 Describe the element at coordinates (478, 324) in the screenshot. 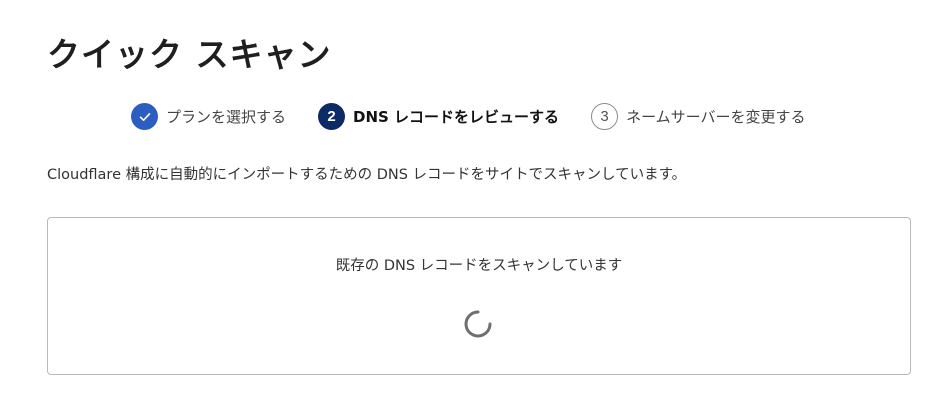

I see `loading-spinner-icon` at that location.